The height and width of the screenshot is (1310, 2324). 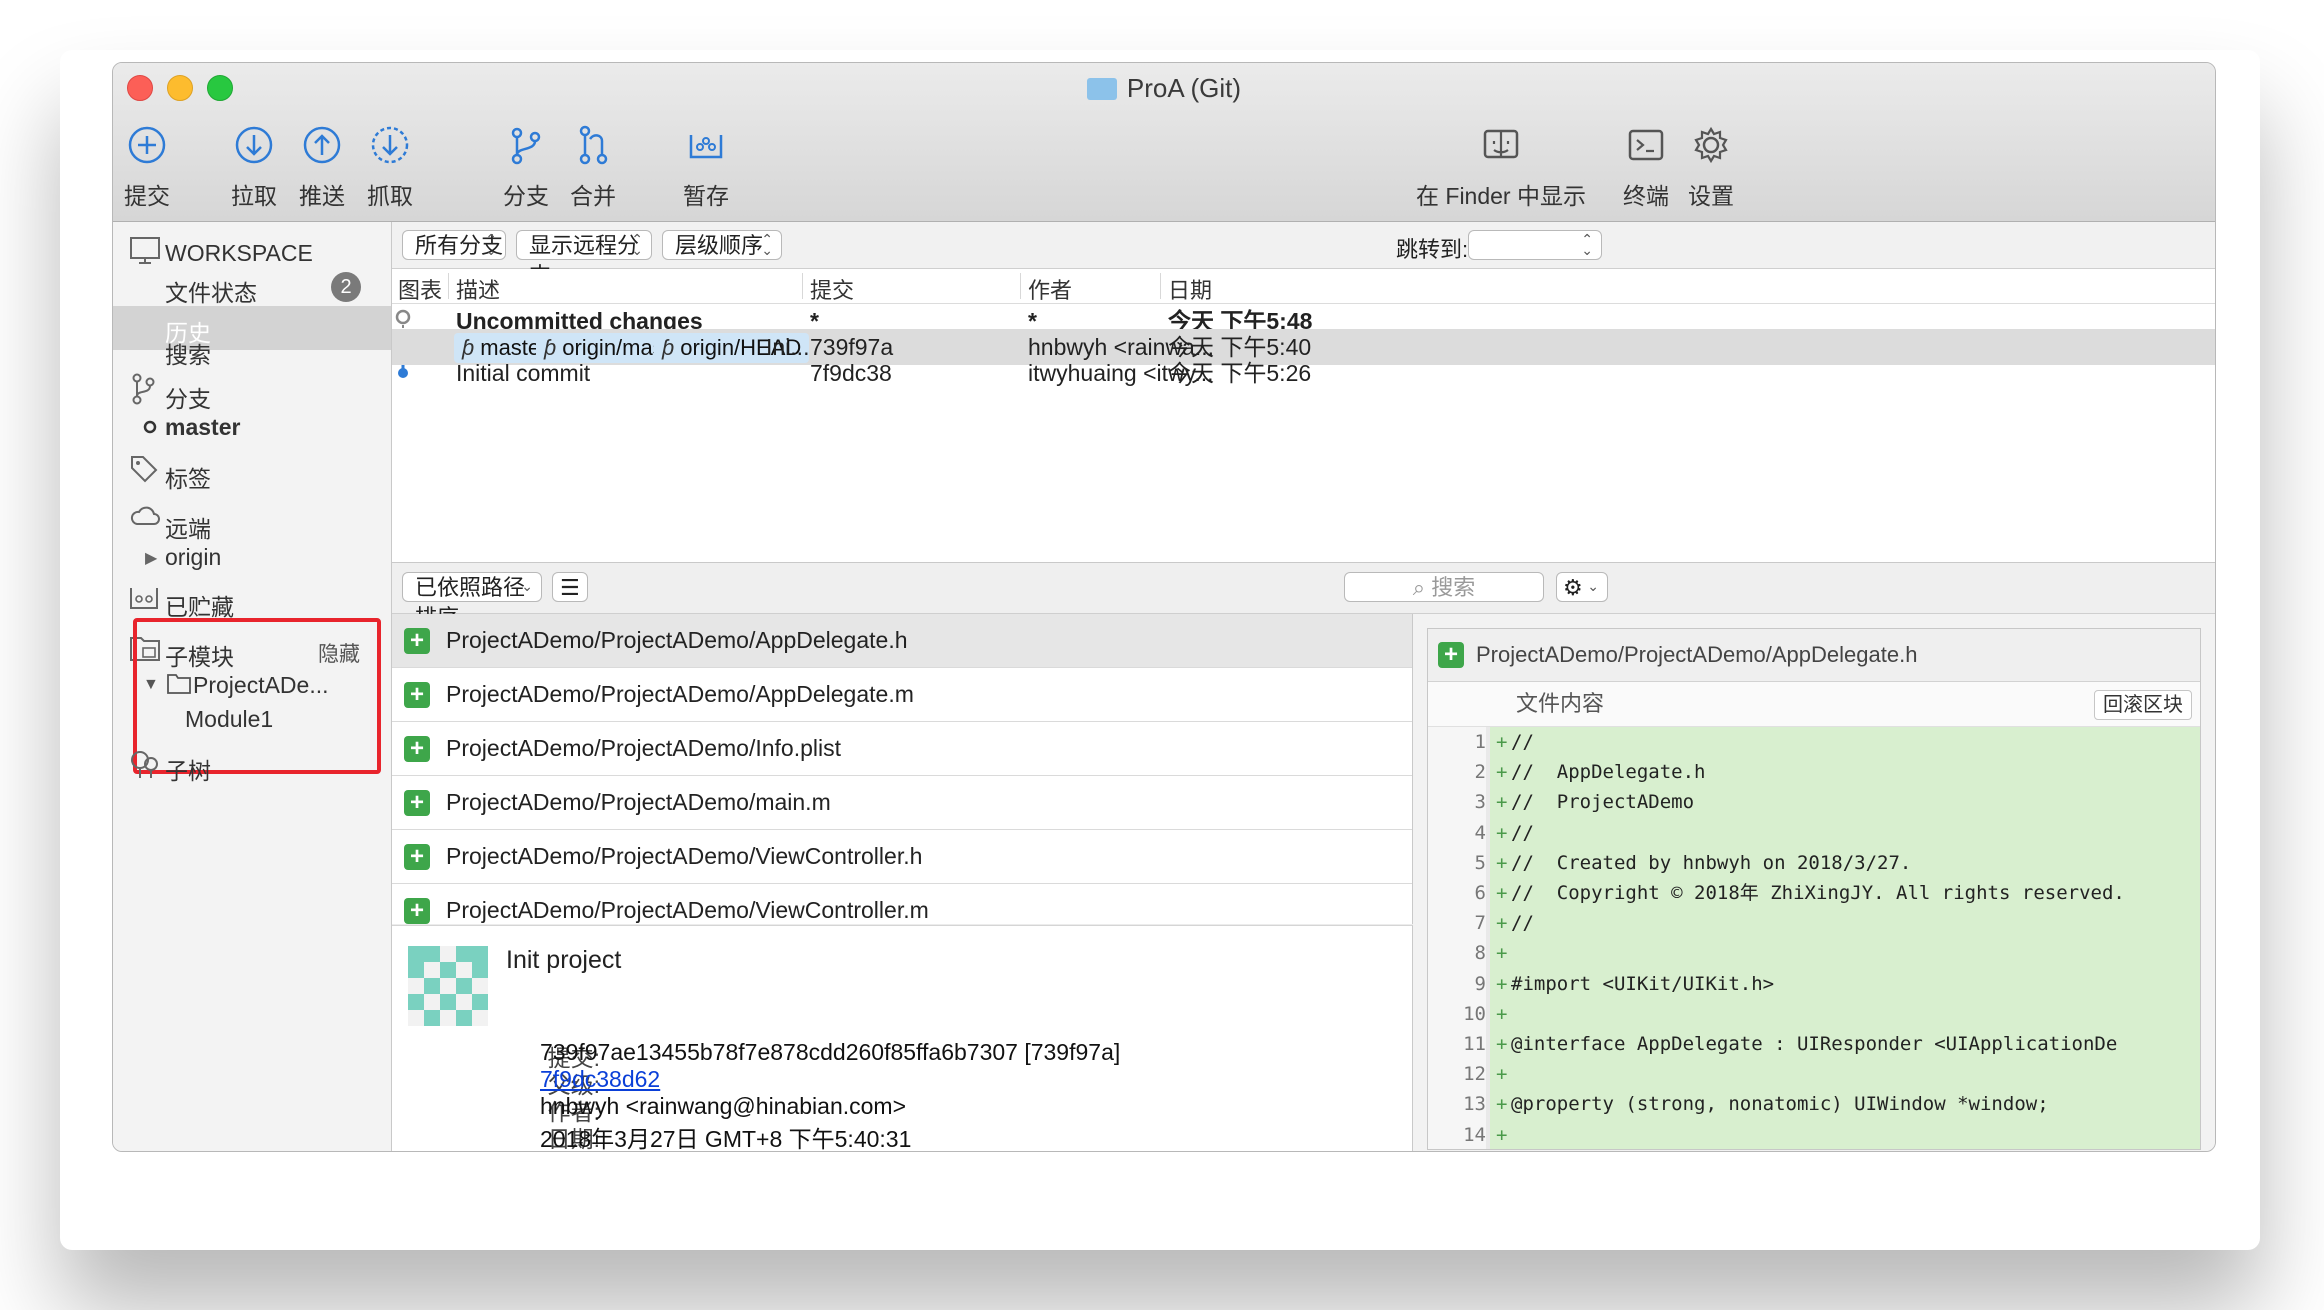 I want to click on list-view-button: ☰, so click(x=570, y=587).